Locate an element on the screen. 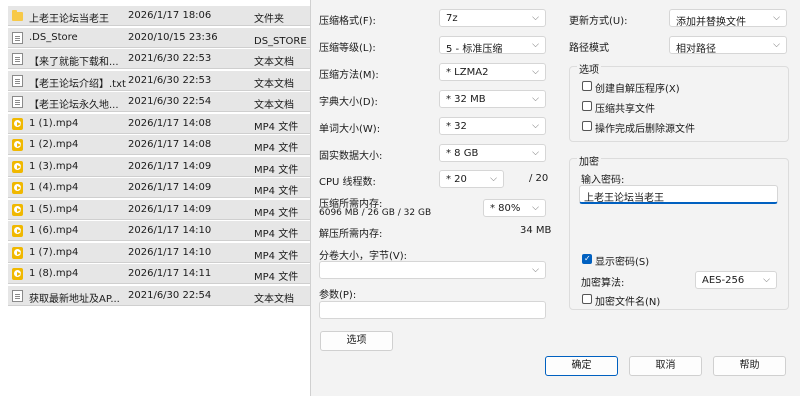 The width and height of the screenshot is (800, 396). help-button: 帮助 is located at coordinates (749, 366).